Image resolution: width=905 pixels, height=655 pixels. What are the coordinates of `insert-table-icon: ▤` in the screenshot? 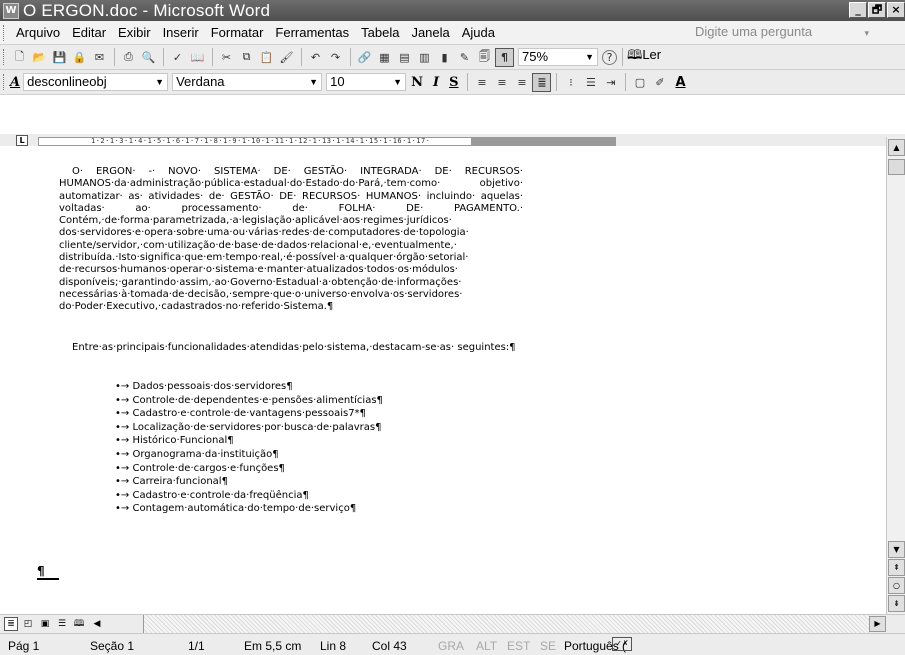 It's located at (404, 57).